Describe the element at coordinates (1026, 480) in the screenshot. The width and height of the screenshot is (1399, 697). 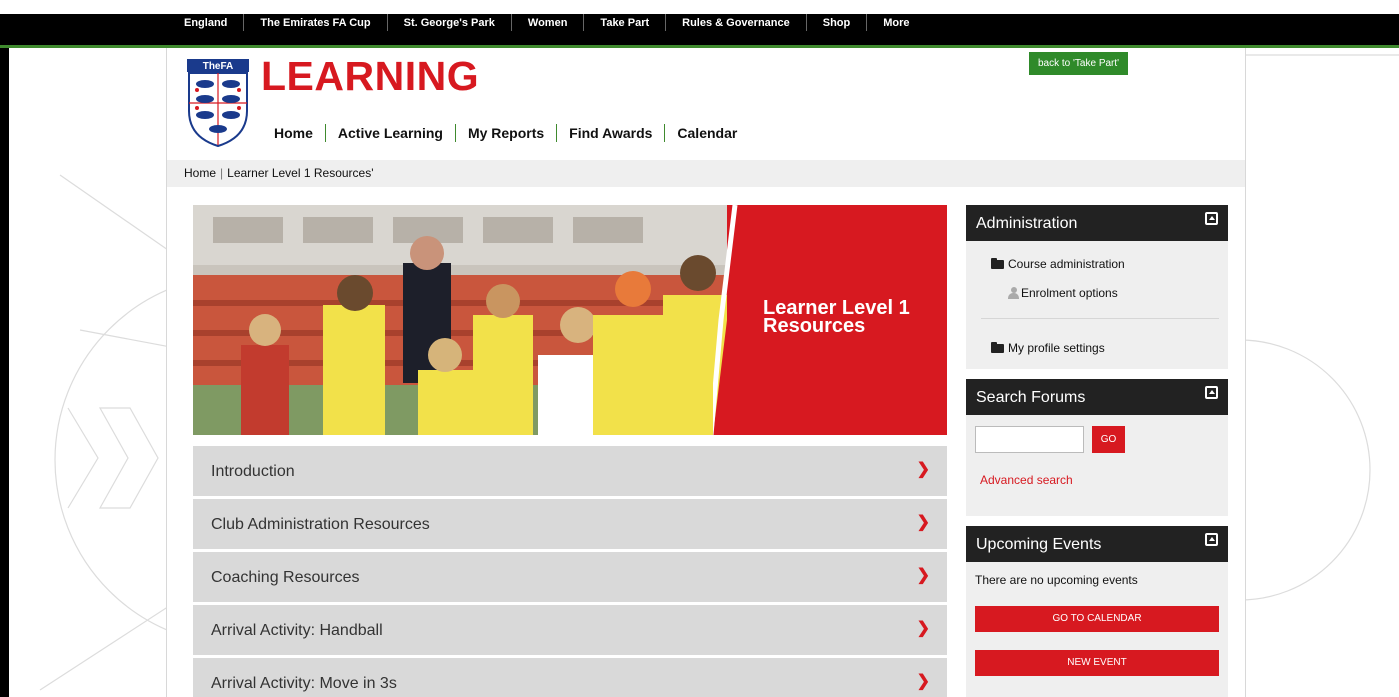
I see `advanced-search-link: Advanced search` at that location.